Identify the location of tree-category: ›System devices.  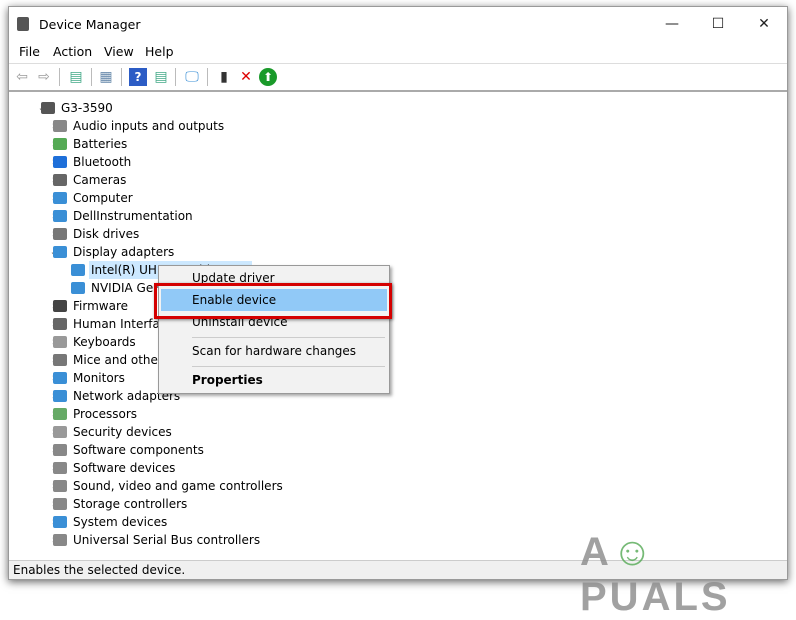
(398, 522).